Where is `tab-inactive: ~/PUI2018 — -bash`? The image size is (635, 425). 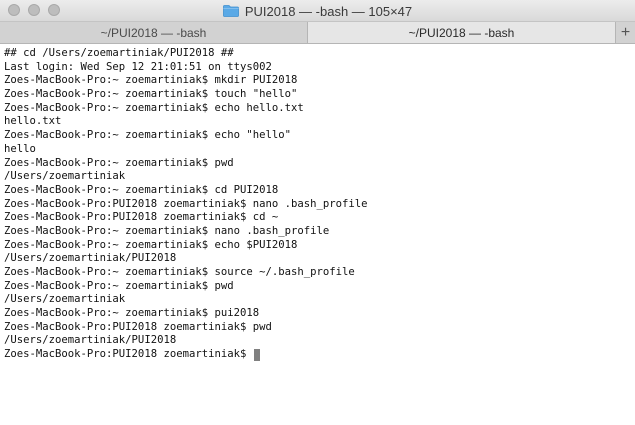
tab-inactive: ~/PUI2018 — -bash is located at coordinates (154, 32).